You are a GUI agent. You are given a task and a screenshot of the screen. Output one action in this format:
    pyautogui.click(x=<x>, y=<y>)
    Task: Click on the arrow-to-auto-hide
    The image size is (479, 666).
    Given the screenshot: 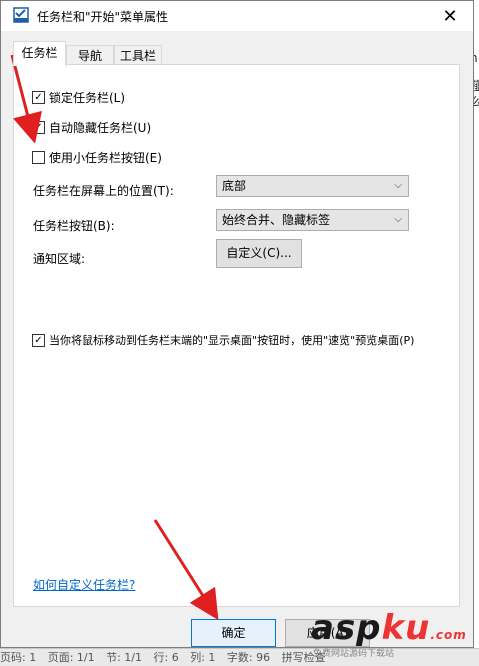 What is the action you would take?
    pyautogui.click(x=26, y=99)
    